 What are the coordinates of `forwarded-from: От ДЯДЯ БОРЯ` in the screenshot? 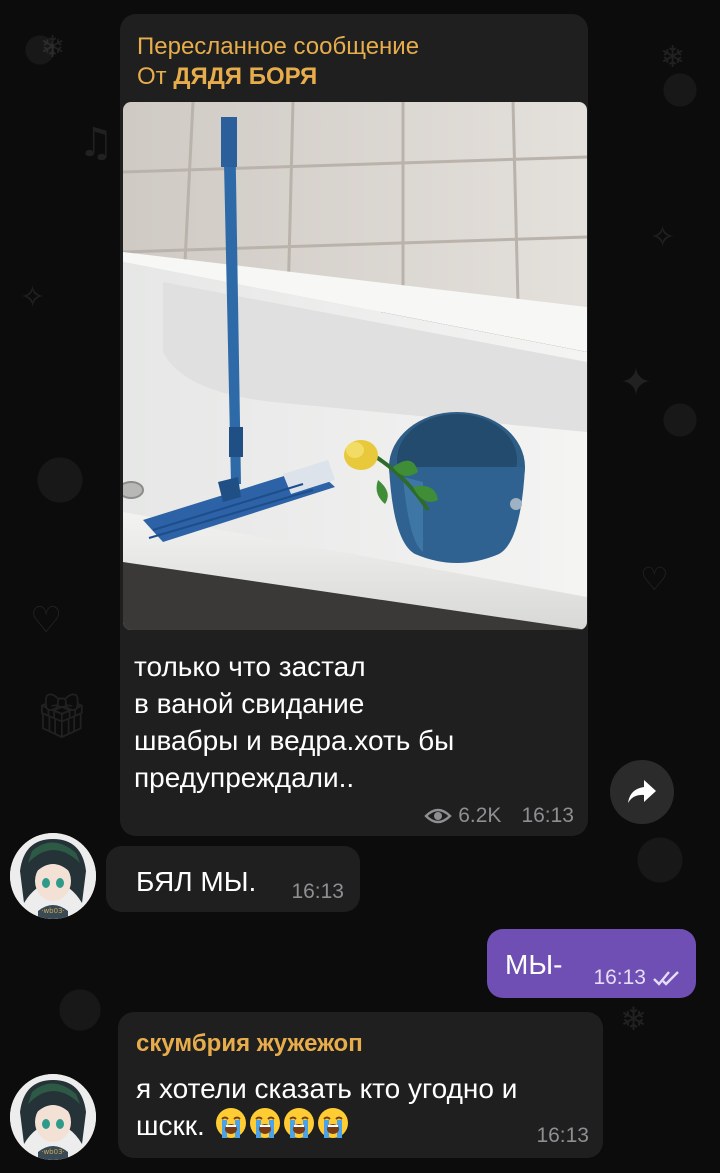 It's located at (278, 77).